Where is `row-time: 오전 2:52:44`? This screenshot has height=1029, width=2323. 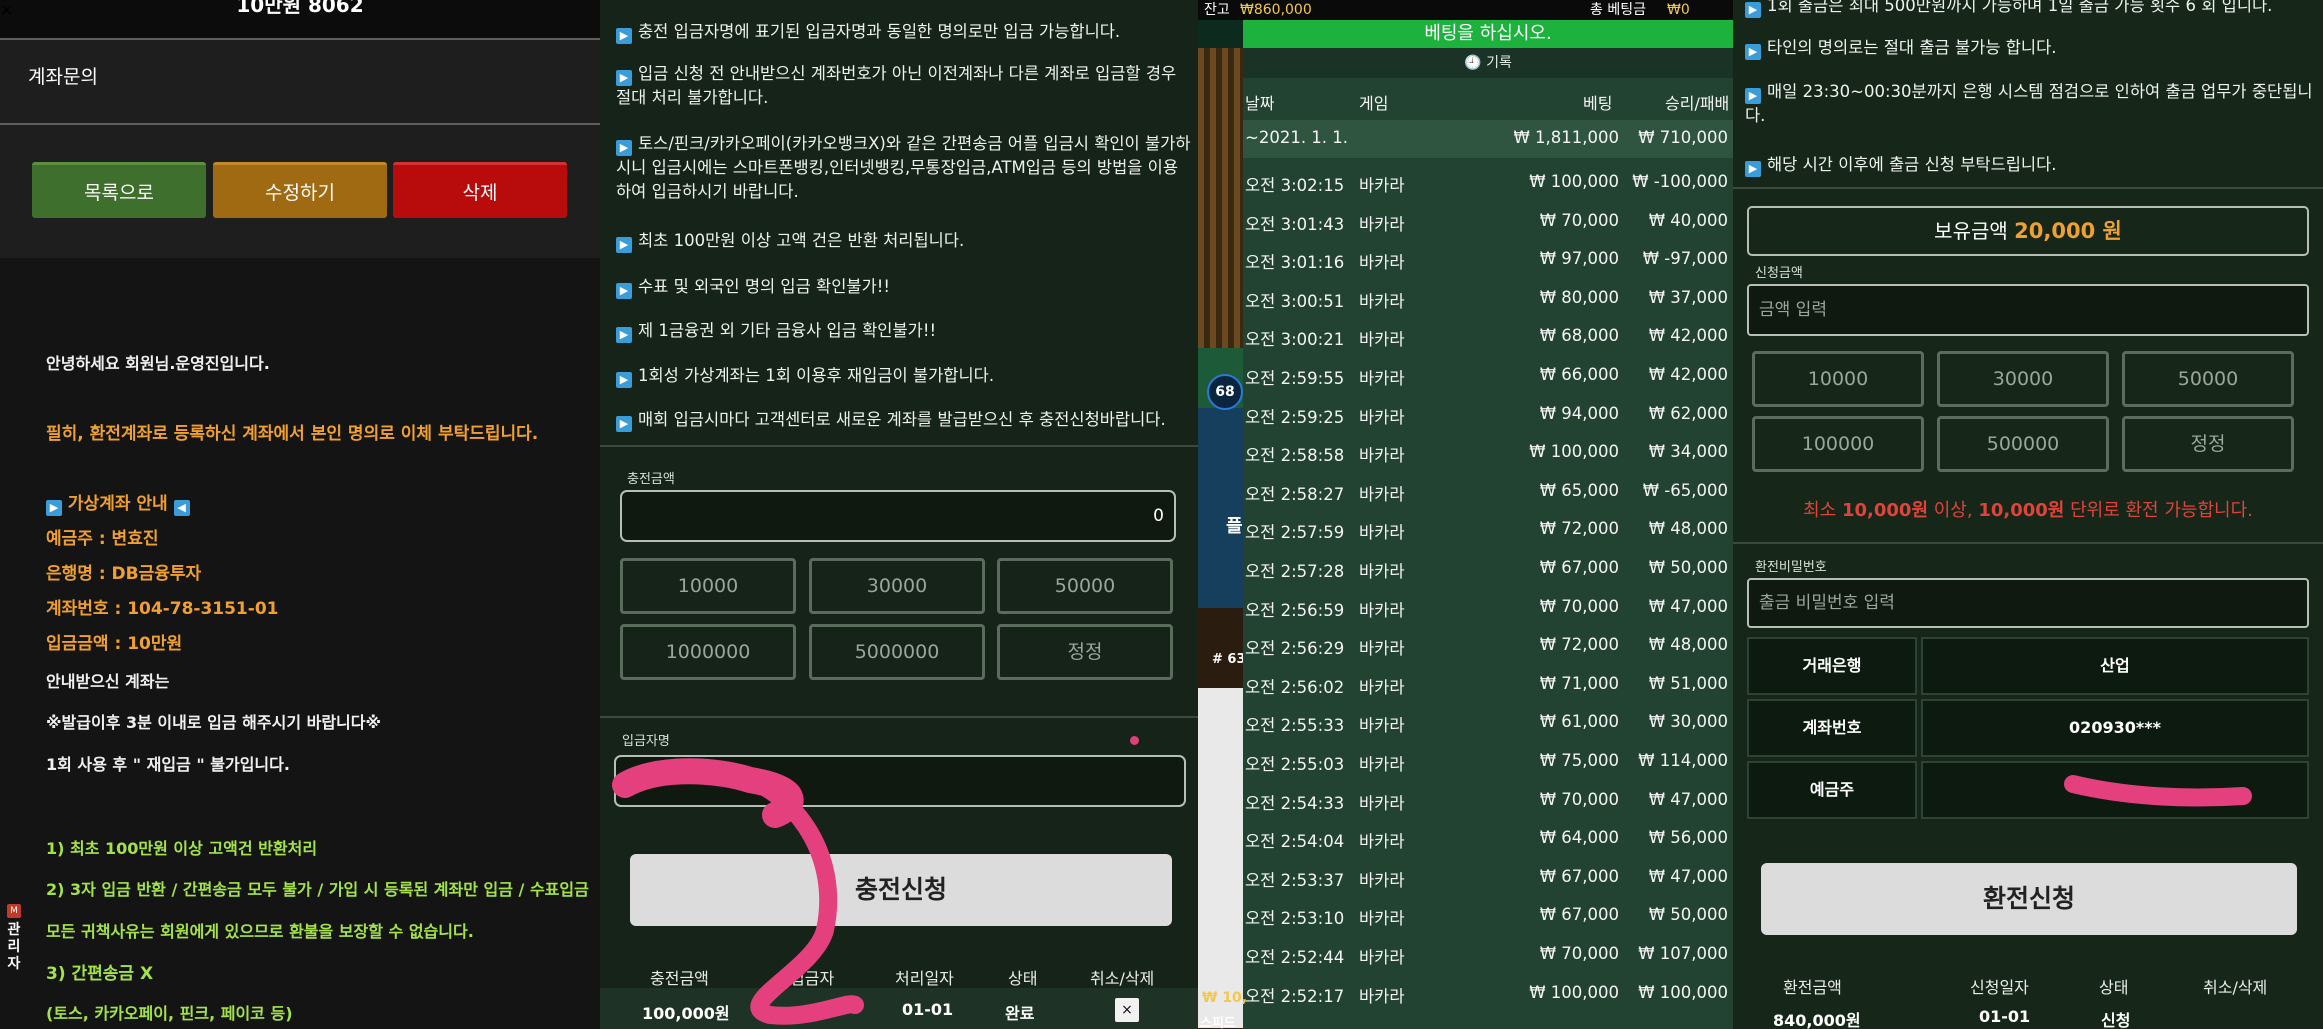 row-time: 오전 2:52:44 is located at coordinates (1295, 957).